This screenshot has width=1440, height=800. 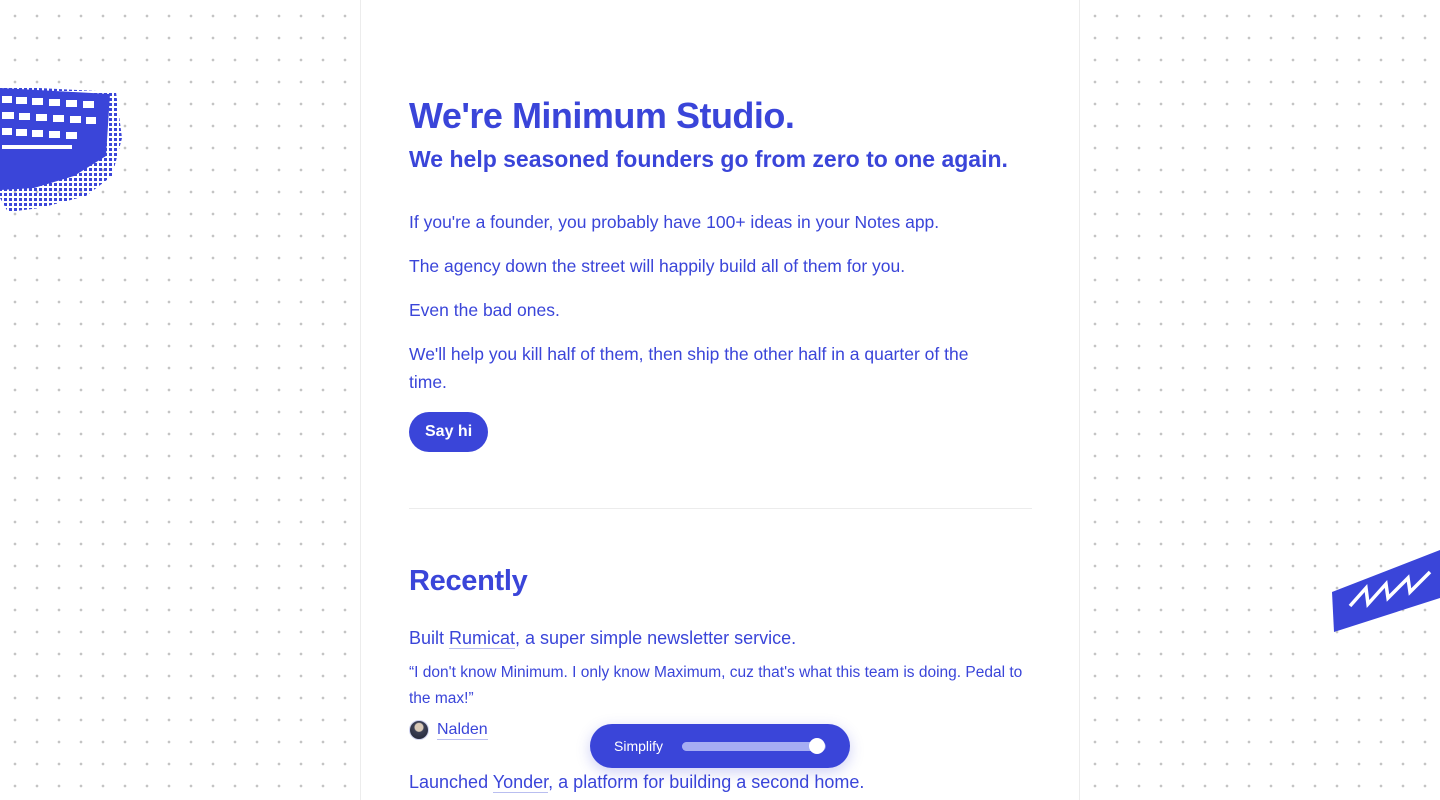 What do you see at coordinates (656, 638) in the screenshot?
I see `recent-item-suffix: , a super simple newsletter service.` at bounding box center [656, 638].